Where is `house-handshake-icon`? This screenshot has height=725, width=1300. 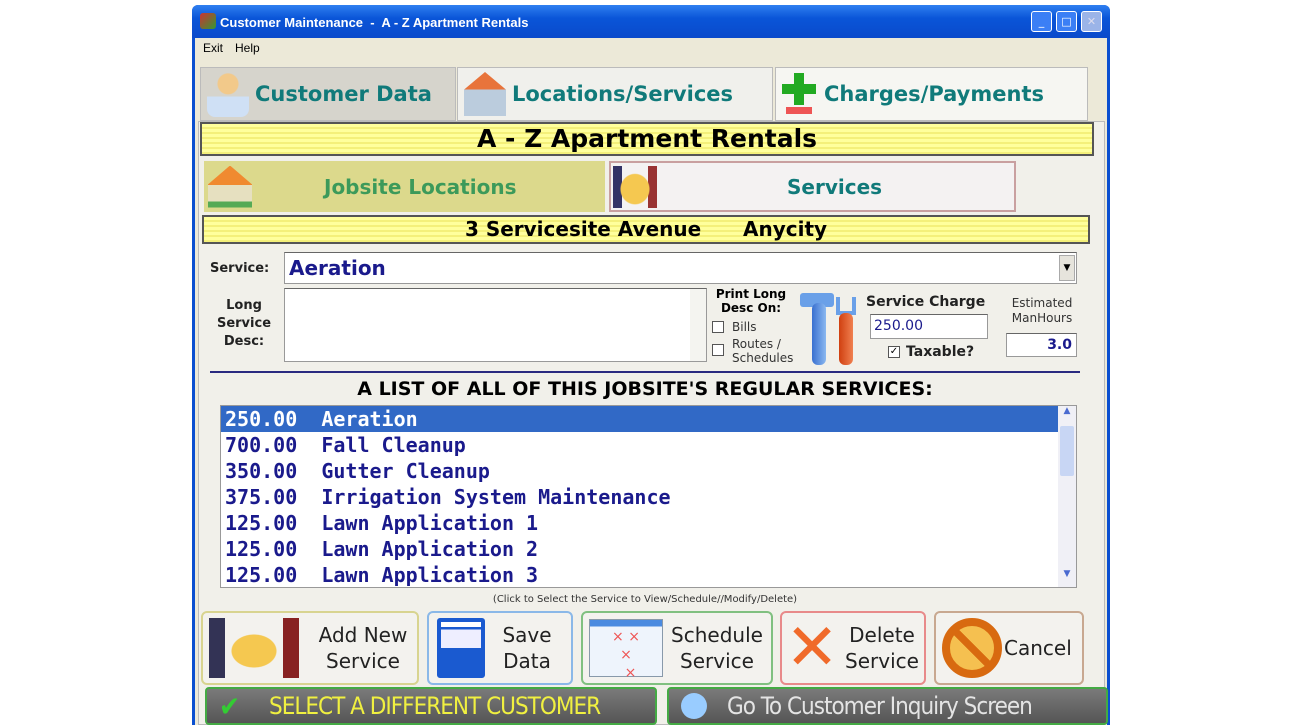 house-handshake-icon is located at coordinates (485, 94).